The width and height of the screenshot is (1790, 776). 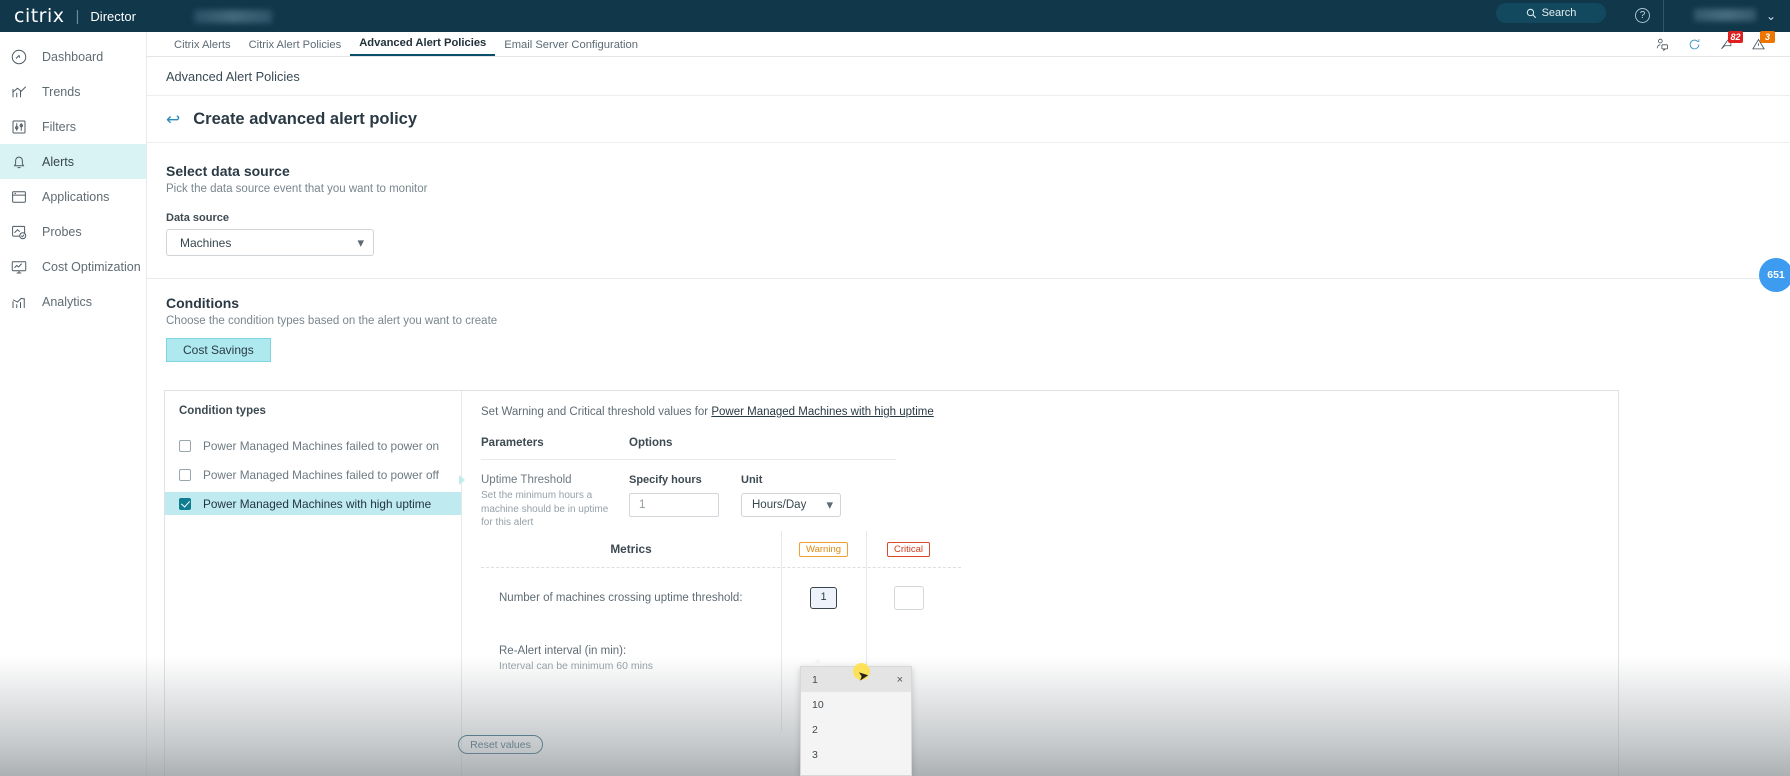 I want to click on reset-values-button: Reset values, so click(x=500, y=744).